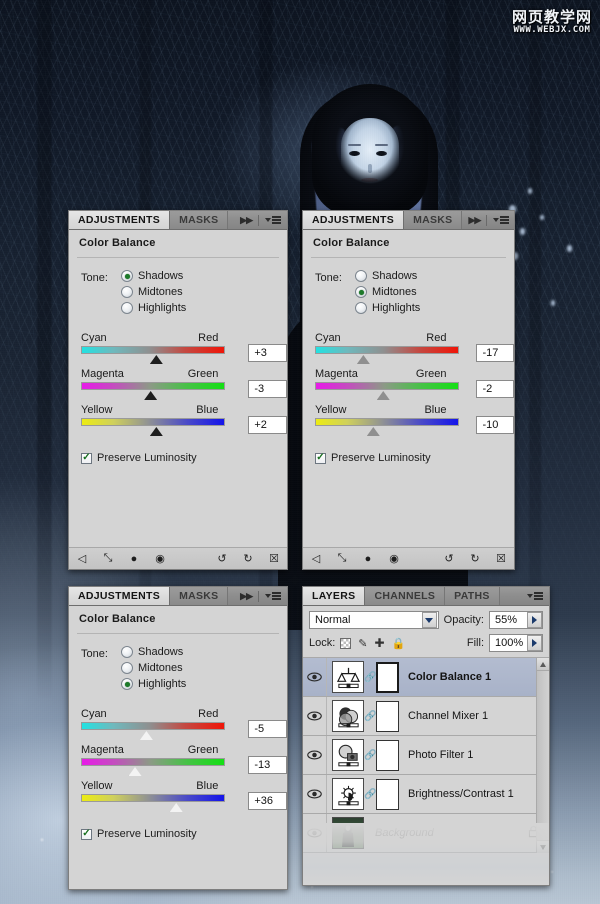 This screenshot has width=600, height=904. Describe the element at coordinates (516, 620) in the screenshot. I see `opacity-field: 55%` at that location.